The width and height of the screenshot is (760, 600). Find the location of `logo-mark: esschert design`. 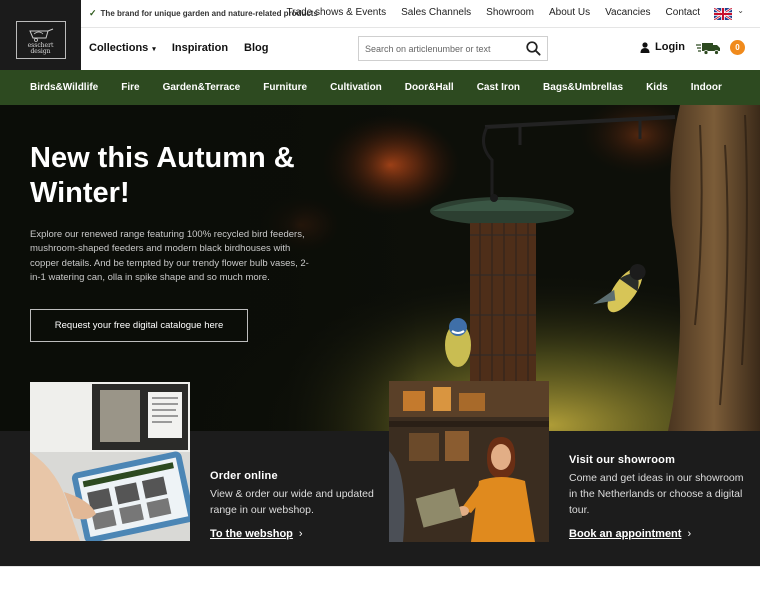

logo-mark: esschert design is located at coordinates (40, 40).